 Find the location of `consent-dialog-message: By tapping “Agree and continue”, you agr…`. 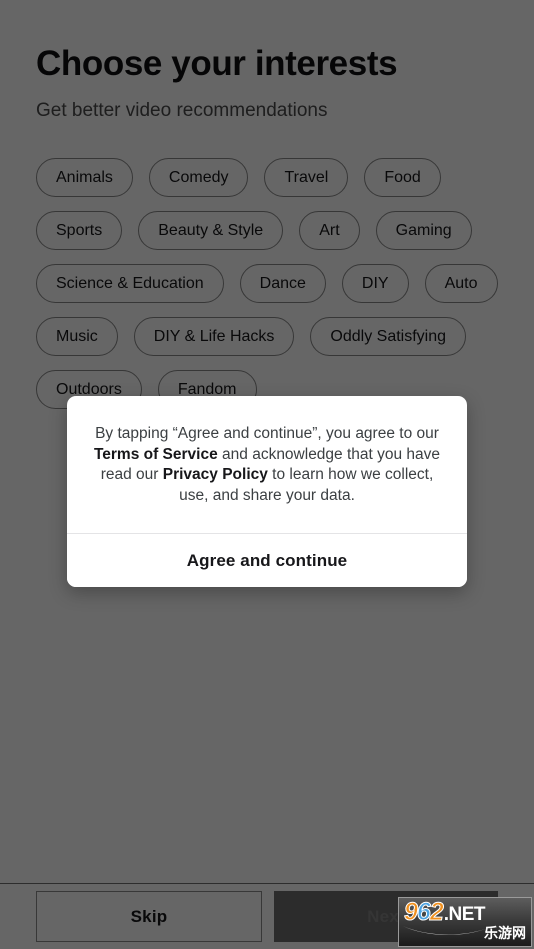

consent-dialog-message: By tapping “Agree and continue”, you agr… is located at coordinates (267, 464).